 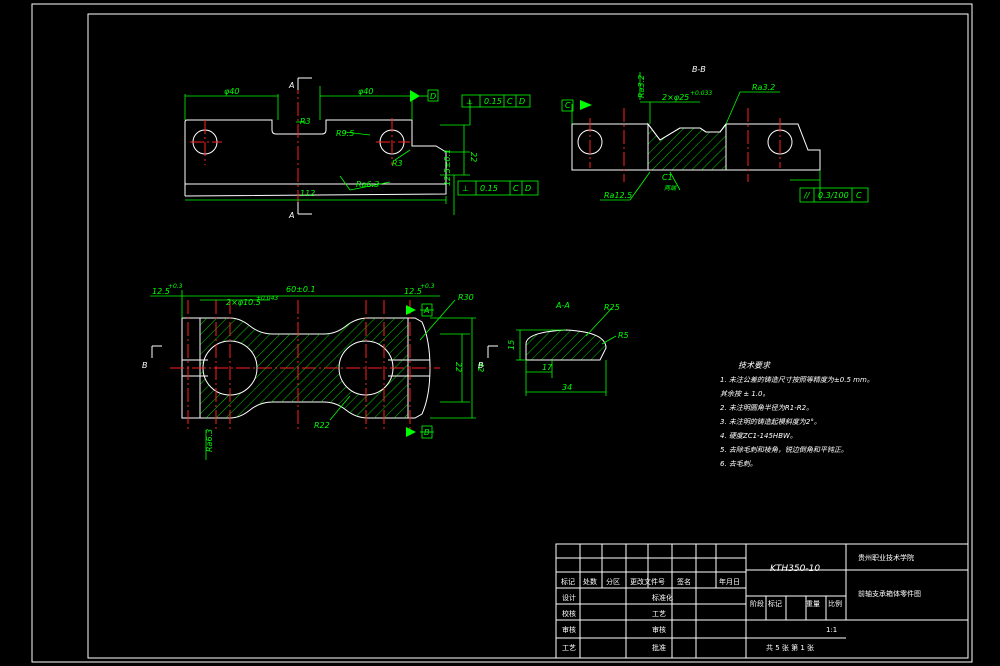 I want to click on parallel-symbol-bb: //, so click(x=807, y=195).